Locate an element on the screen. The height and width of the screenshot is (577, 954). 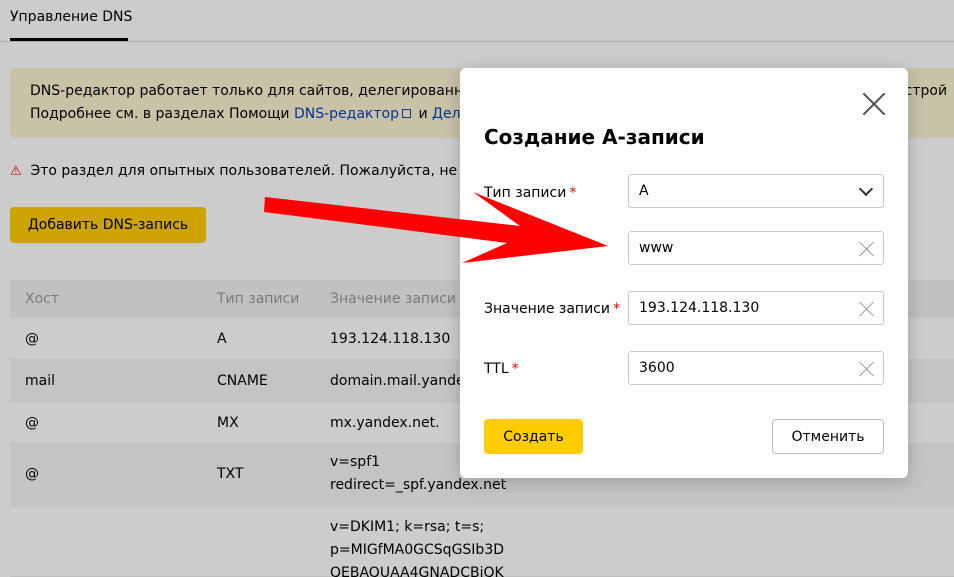
record-type-label: Тип записи * is located at coordinates (530, 193).